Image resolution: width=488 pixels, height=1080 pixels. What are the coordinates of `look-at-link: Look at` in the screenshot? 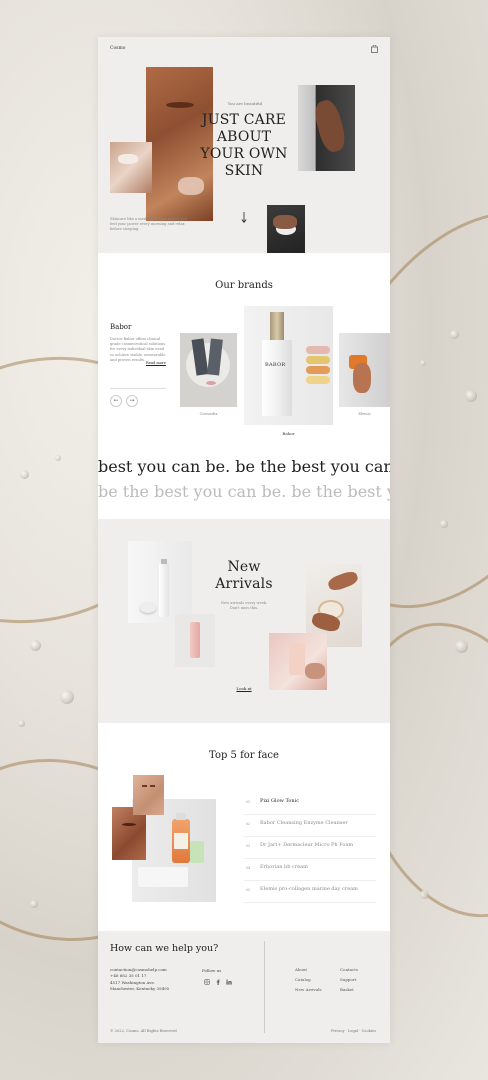 It's located at (244, 688).